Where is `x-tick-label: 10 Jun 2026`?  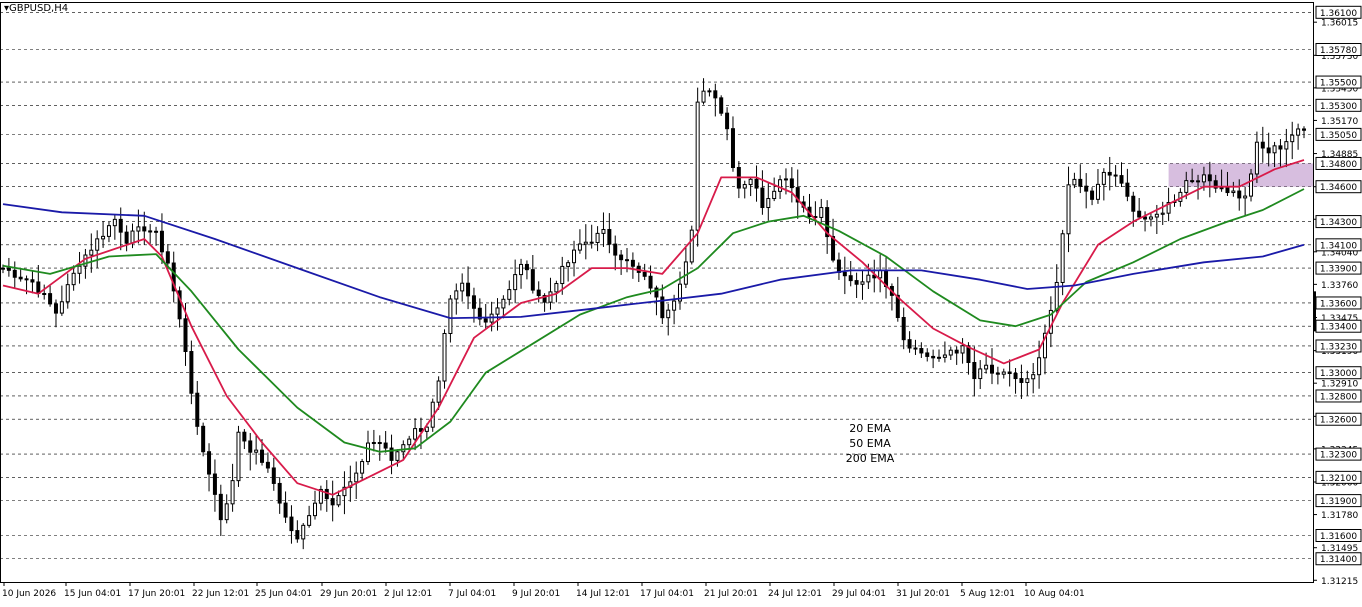
x-tick-label: 10 Jun 2026 is located at coordinates (29, 594).